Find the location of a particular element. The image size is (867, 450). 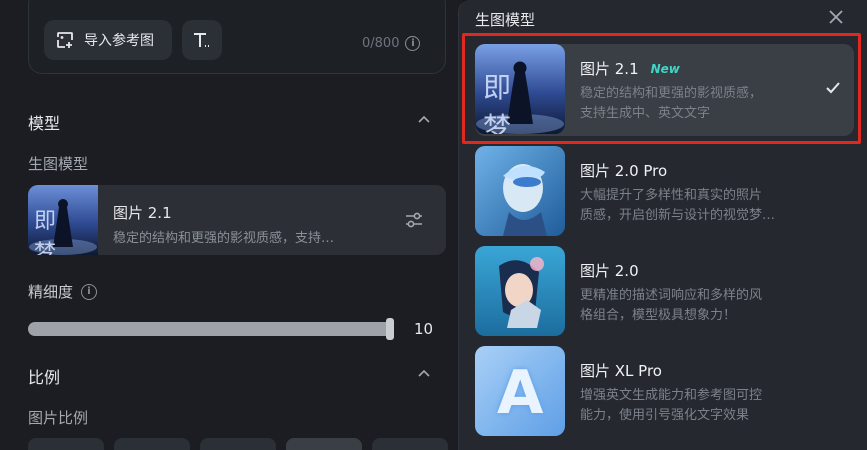

model-option-desc-line: 格组合，模型极具想象力！ is located at coordinates (658, 315).